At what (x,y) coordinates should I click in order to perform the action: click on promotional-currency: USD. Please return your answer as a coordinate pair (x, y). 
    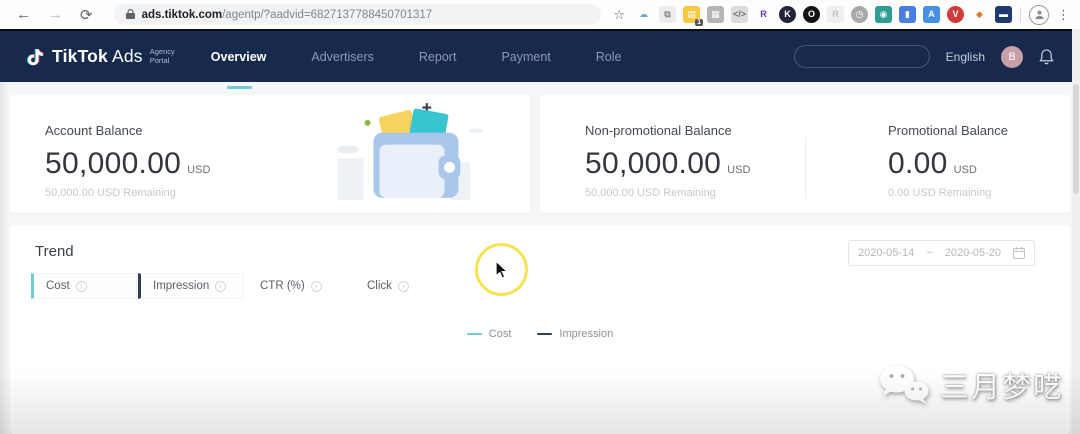
    Looking at the image, I should click on (965, 170).